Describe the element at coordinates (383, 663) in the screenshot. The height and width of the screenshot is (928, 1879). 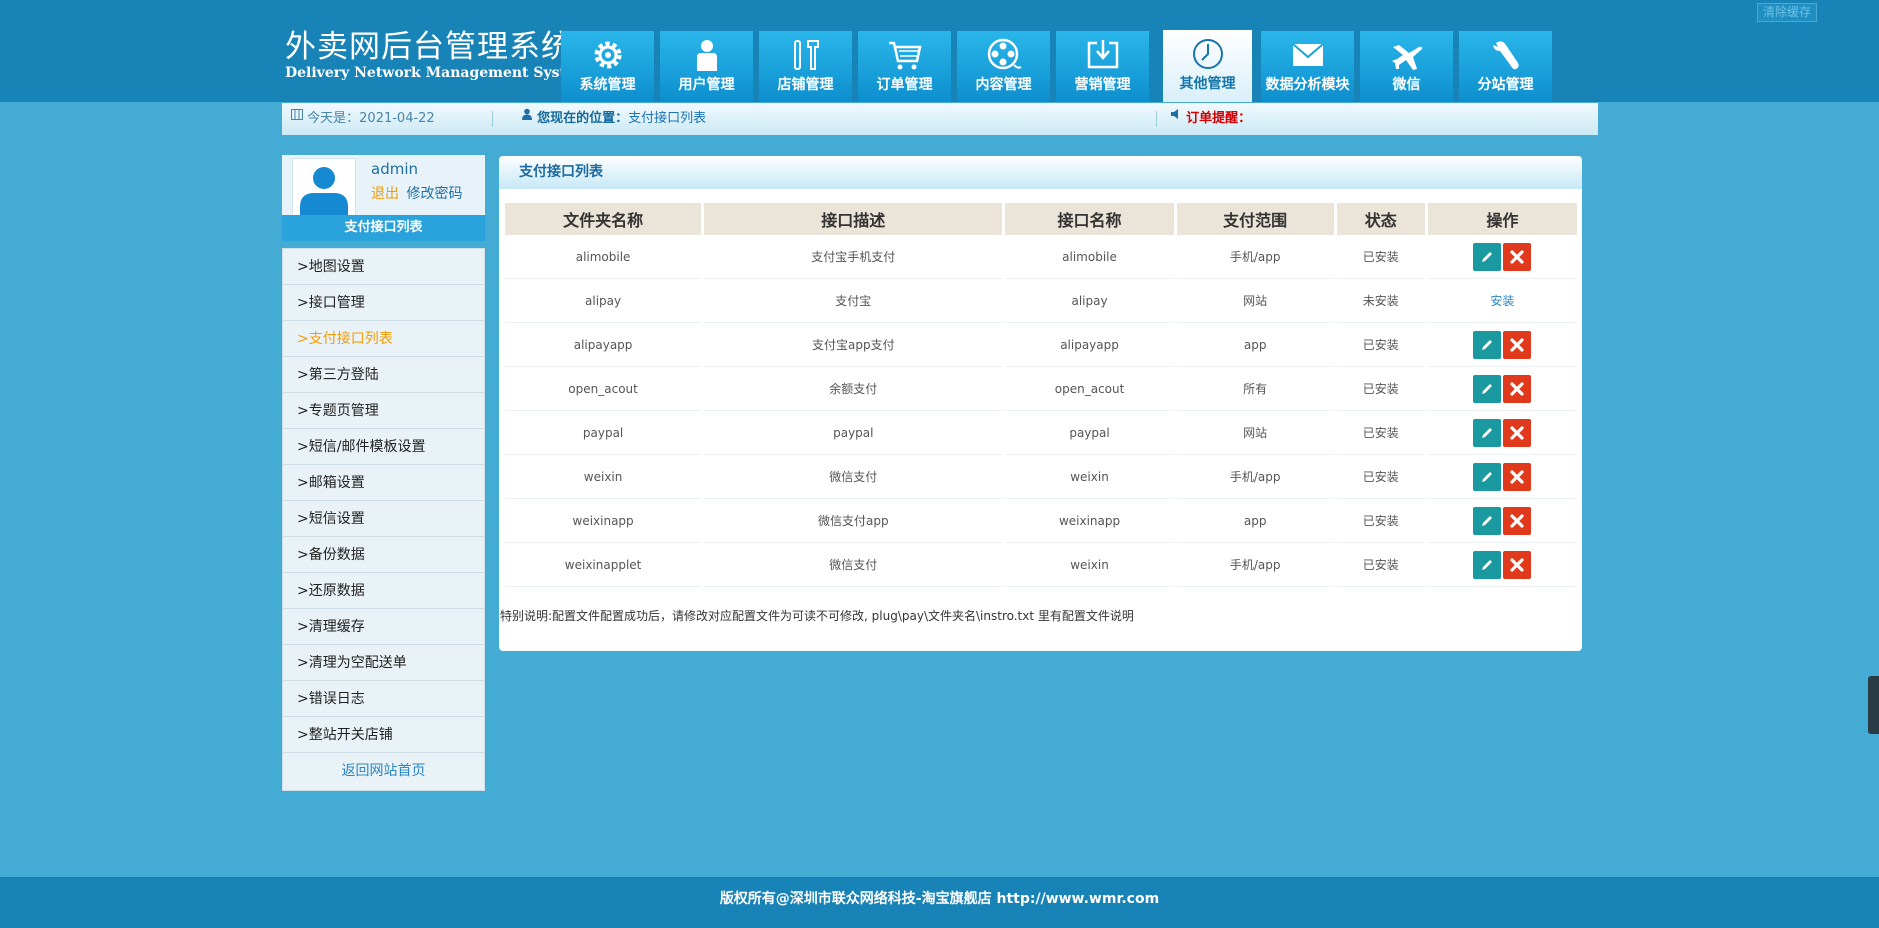
I see `sidebar-item-clear-empty-orders: >清理为空配送单` at that location.